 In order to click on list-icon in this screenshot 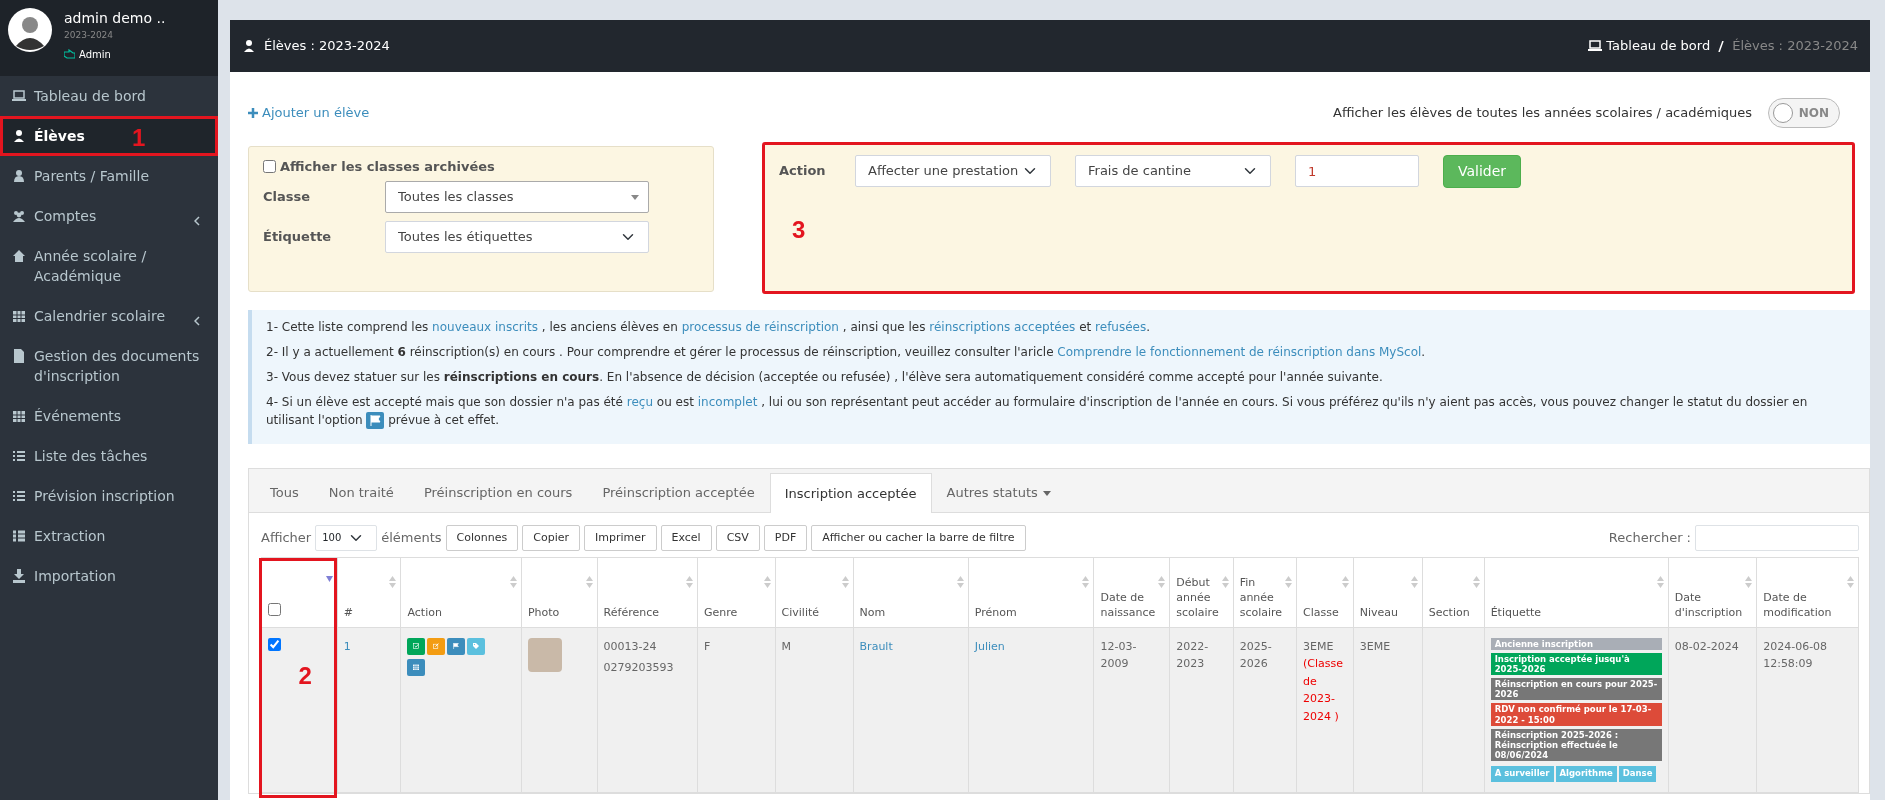, I will do `click(19, 456)`.